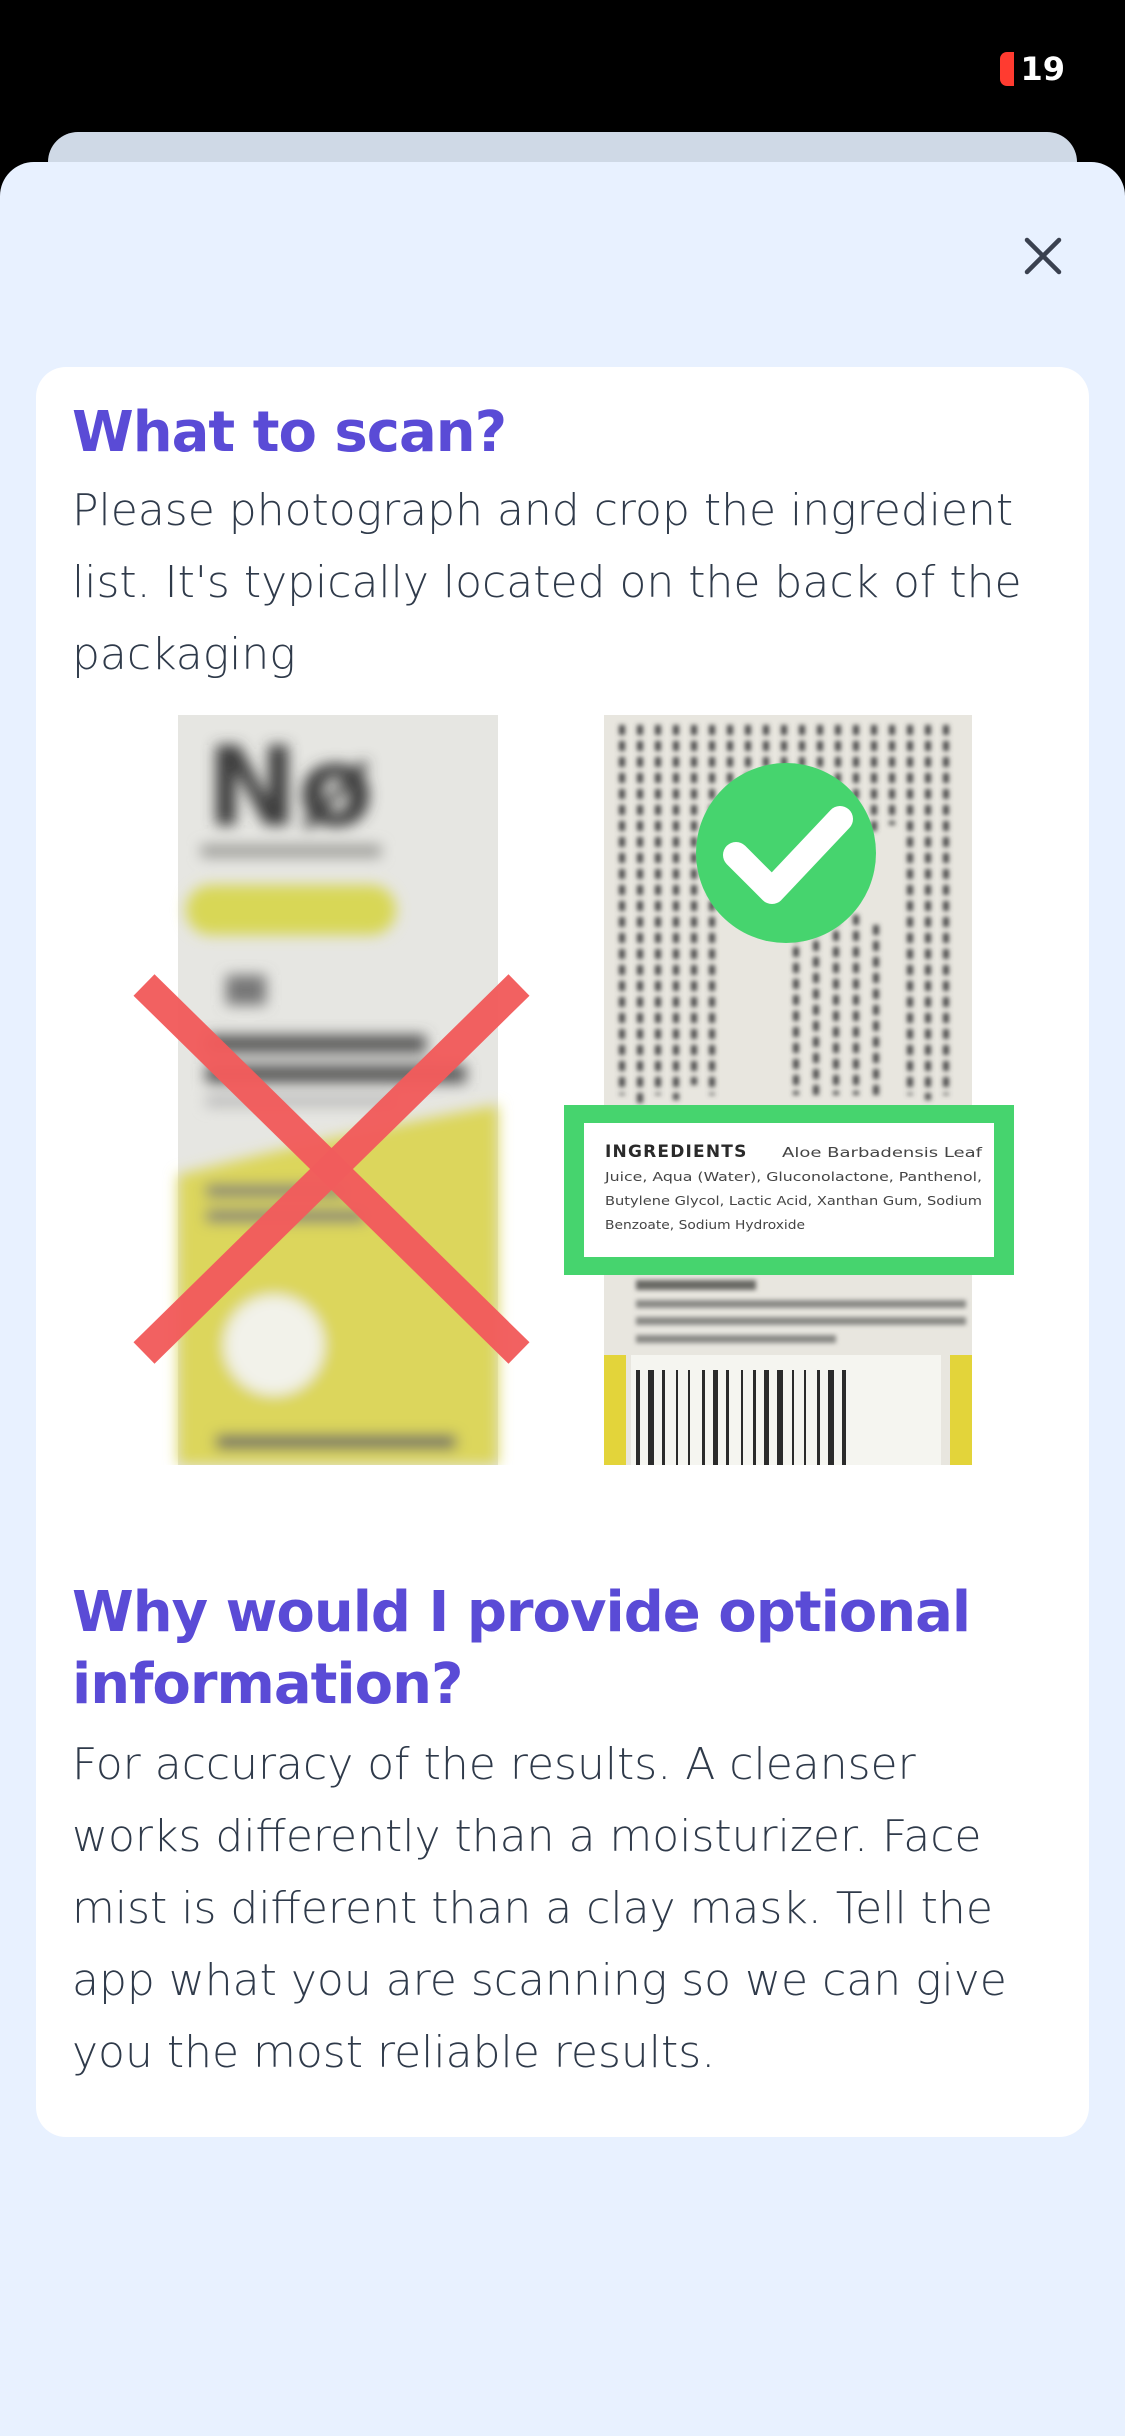  I want to click on battery-indicator: 19, so click(1032, 69).